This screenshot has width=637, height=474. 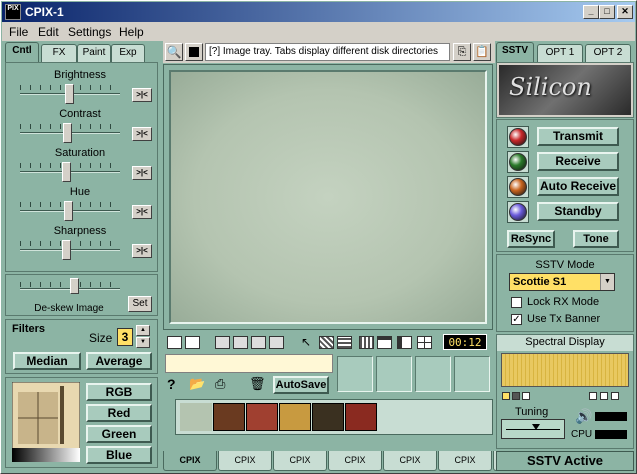 I want to click on menu-file: File, so click(x=18, y=32).